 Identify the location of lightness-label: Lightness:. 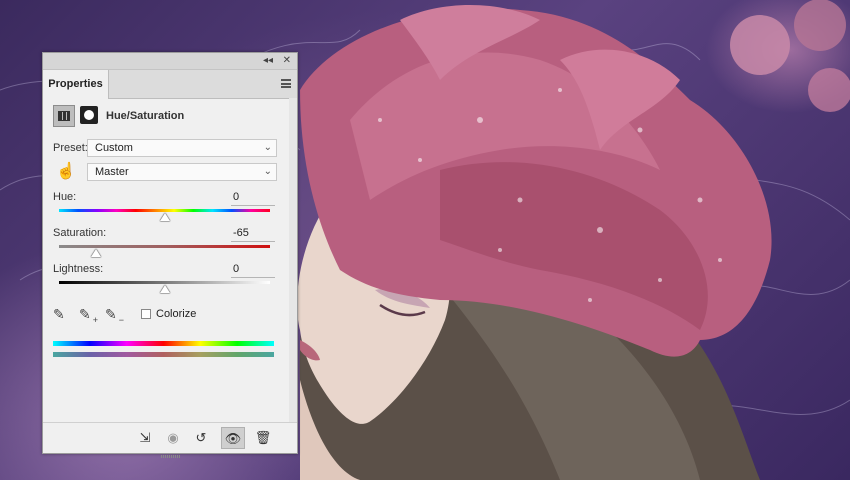
(78, 269).